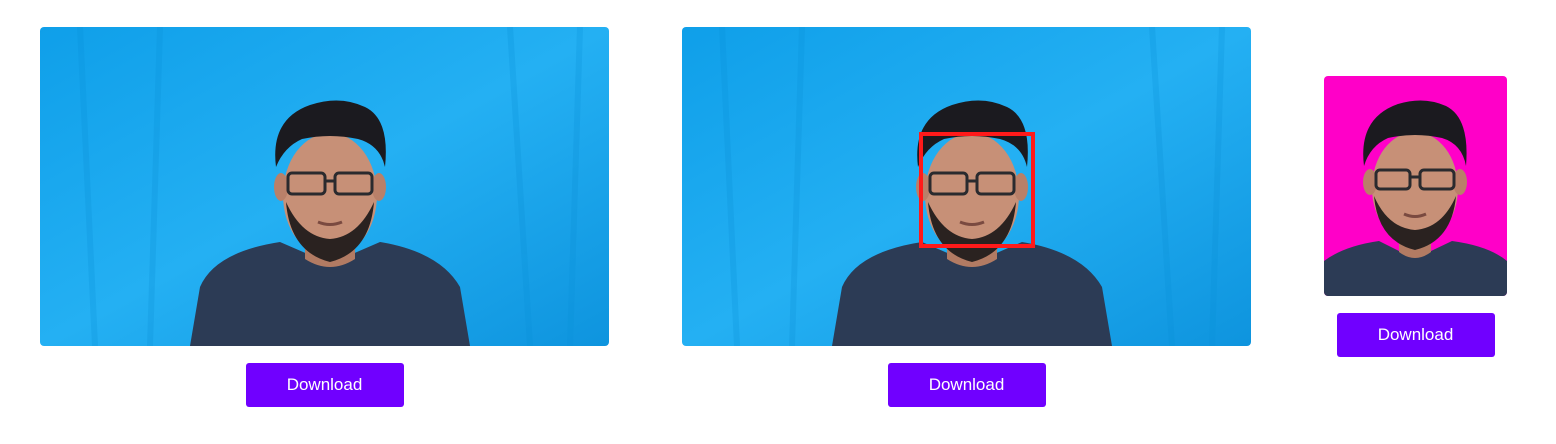 This screenshot has height=444, width=1556. I want to click on download-button-original: Download, so click(324, 385).